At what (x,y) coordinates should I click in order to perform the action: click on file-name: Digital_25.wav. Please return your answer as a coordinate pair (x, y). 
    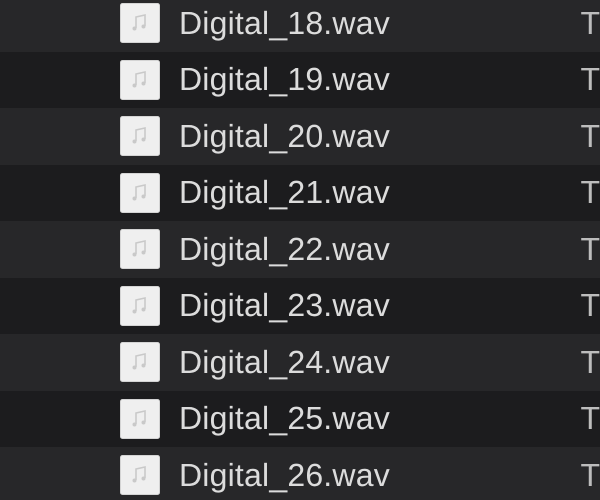
    Looking at the image, I should click on (284, 418).